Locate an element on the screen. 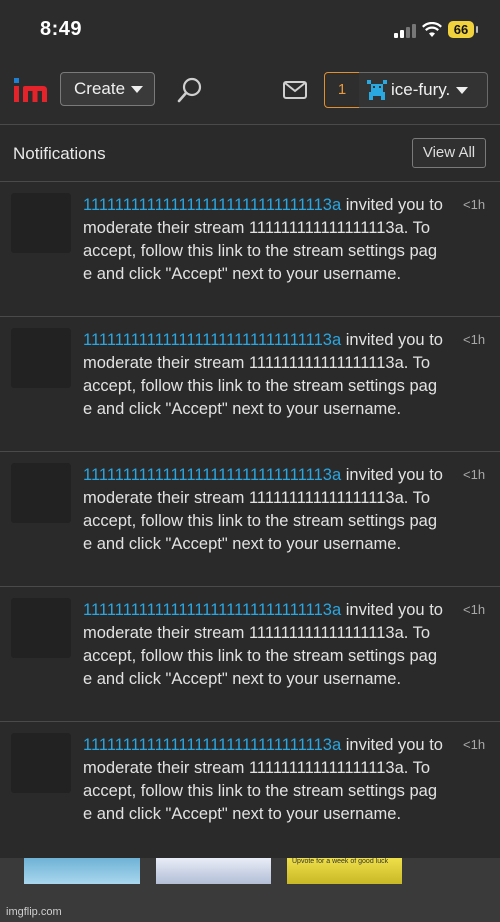  status-bar: 8:49 66 is located at coordinates (250, 29).